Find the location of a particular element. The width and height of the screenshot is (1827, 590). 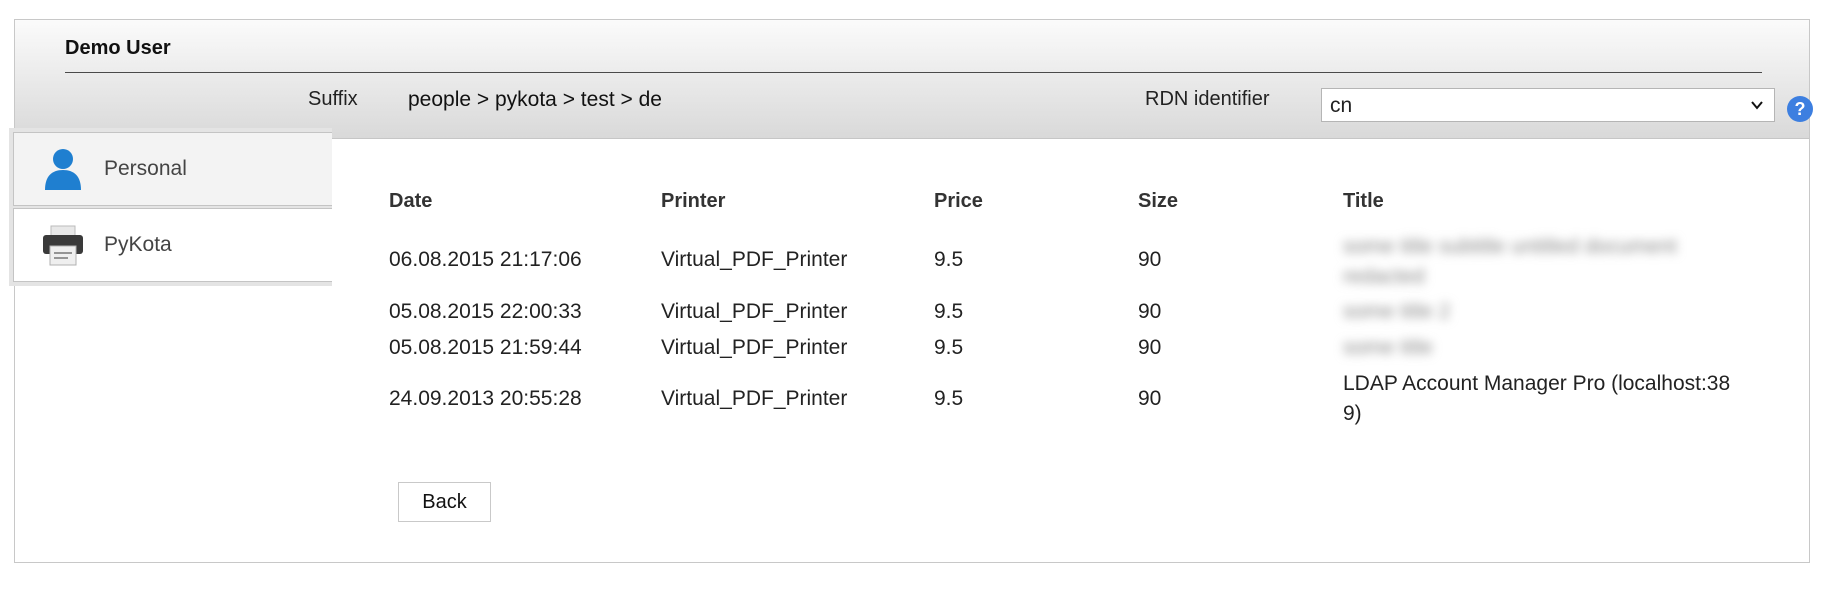

rdn-identifier-value: cn is located at coordinates (1341, 105).